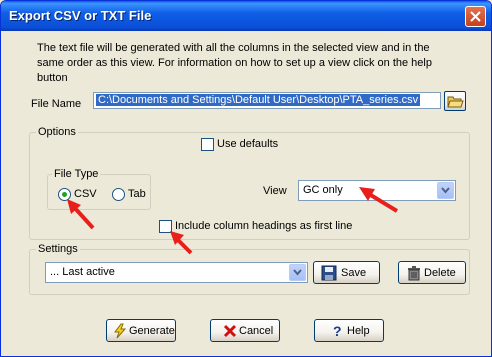  What do you see at coordinates (56, 104) in the screenshot?
I see `file-name-label: File Name` at bounding box center [56, 104].